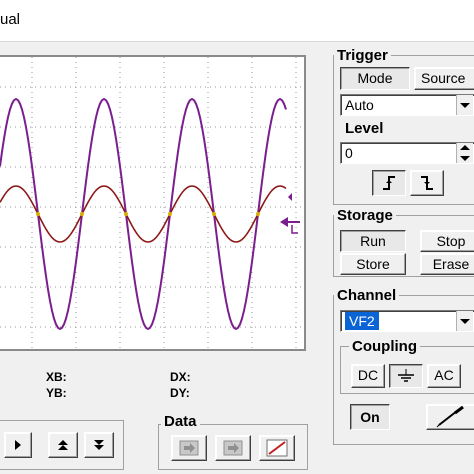 The height and width of the screenshot is (474, 474). What do you see at coordinates (180, 377) in the screenshot?
I see `readout-dx-label: DX:` at bounding box center [180, 377].